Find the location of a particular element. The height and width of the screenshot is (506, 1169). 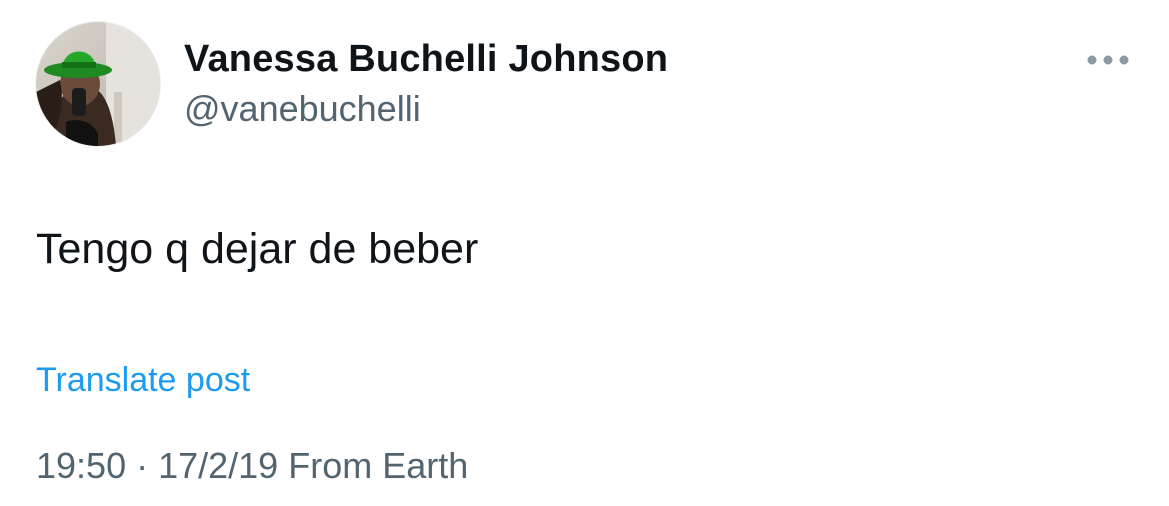

author-info: Vanessa Buchelli Johnson @vanebuchelli is located at coordinates (426, 84).